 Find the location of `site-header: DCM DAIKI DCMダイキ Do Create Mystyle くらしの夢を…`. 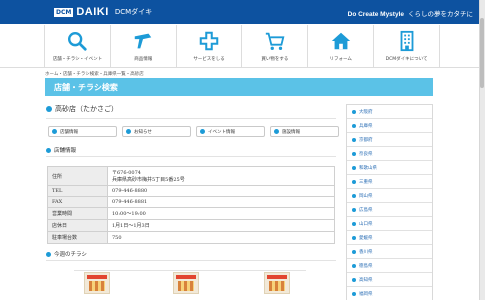

site-header: DCM DAIKI DCMダイキ Do Create Mystyle くらしの夢を… is located at coordinates (242, 12).